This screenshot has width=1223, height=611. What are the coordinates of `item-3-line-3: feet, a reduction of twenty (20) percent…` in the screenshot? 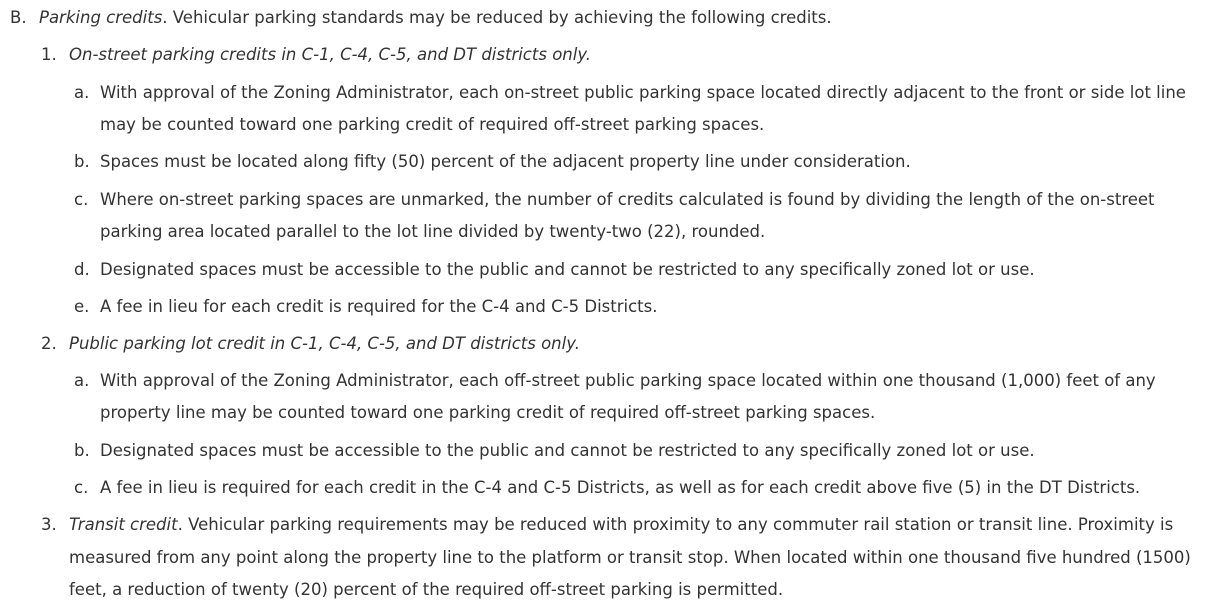 It's located at (426, 589).